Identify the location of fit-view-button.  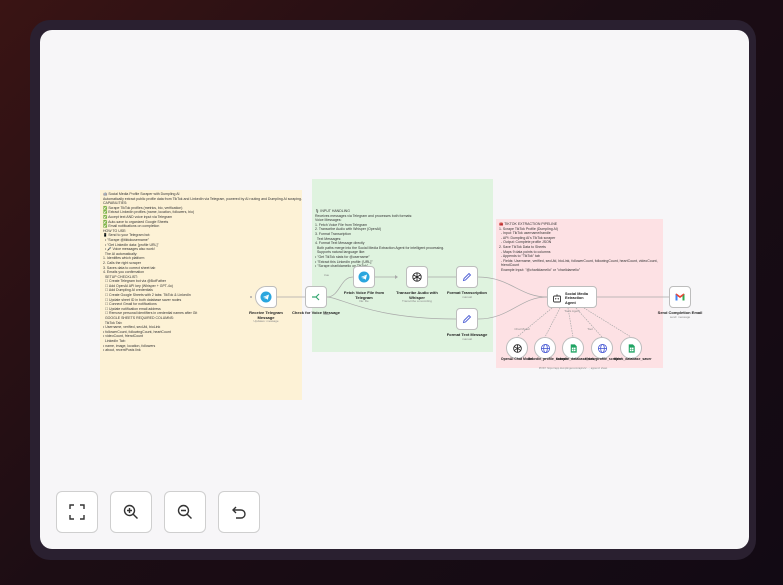
(77, 512).